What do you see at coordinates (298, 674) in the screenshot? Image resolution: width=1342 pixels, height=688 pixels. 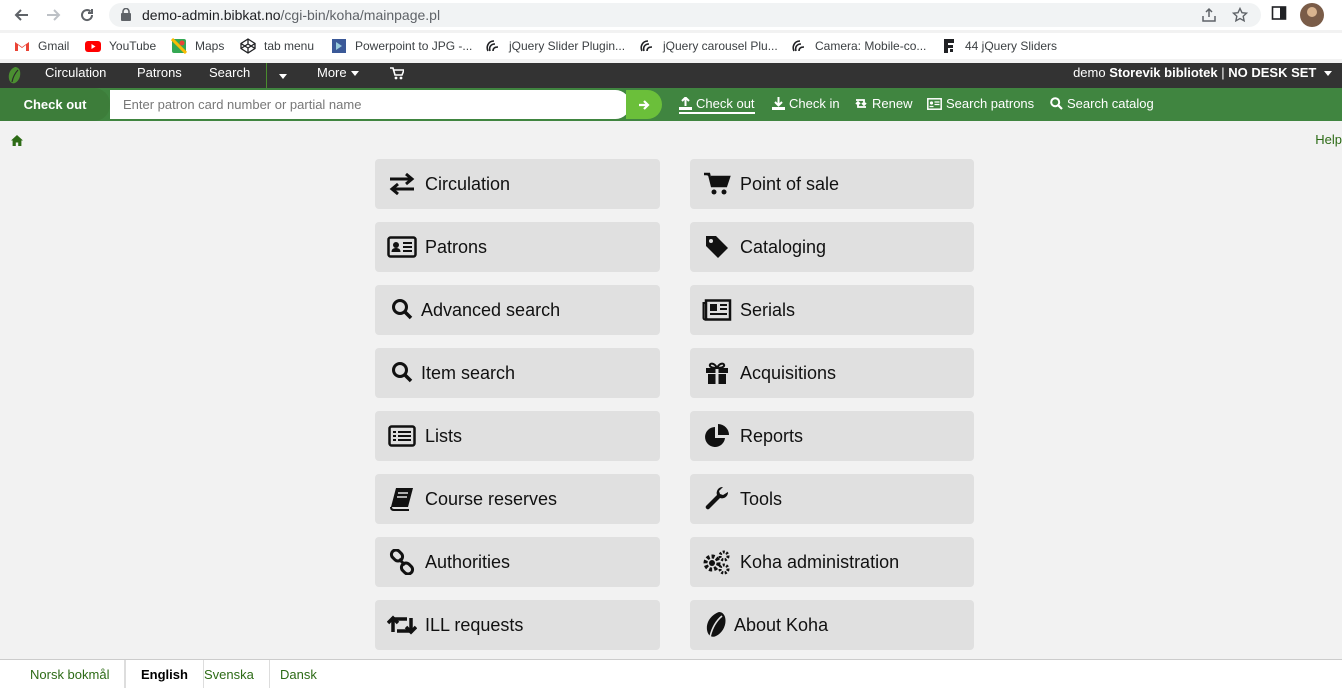 I see `lang-dansk: Dansk` at bounding box center [298, 674].